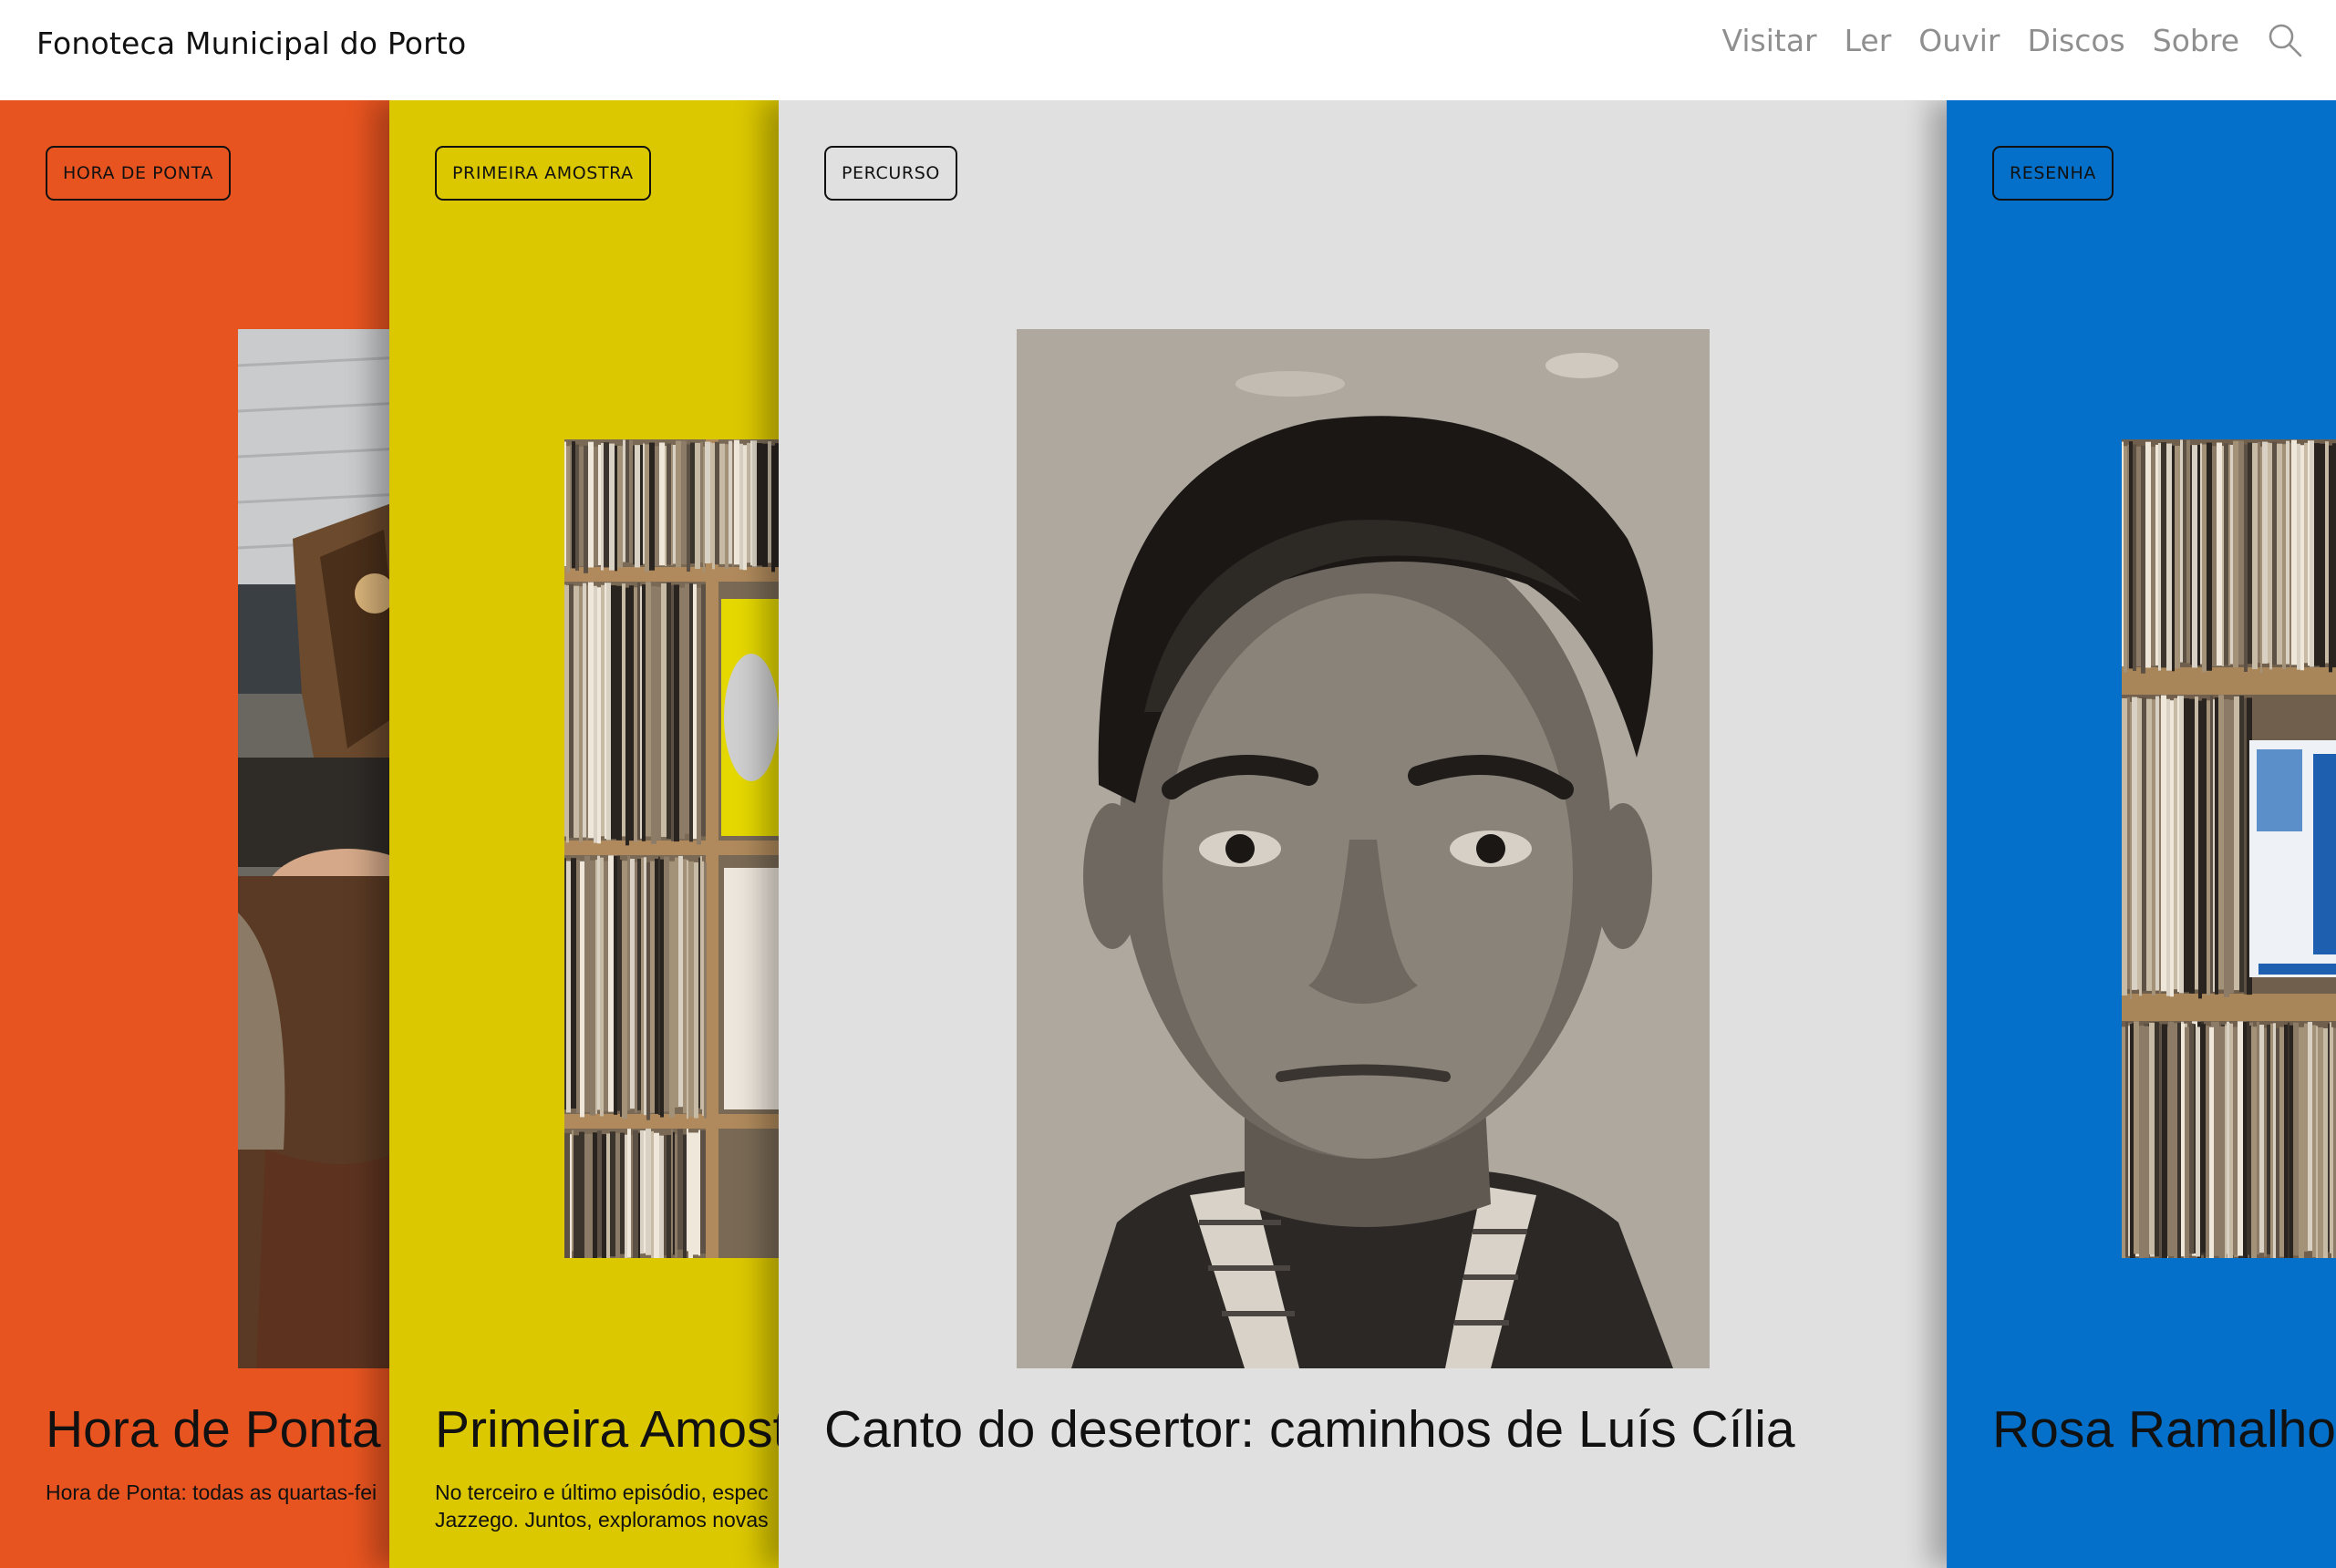  Describe the element at coordinates (2053, 173) in the screenshot. I see `card-tag: RESENHA` at that location.